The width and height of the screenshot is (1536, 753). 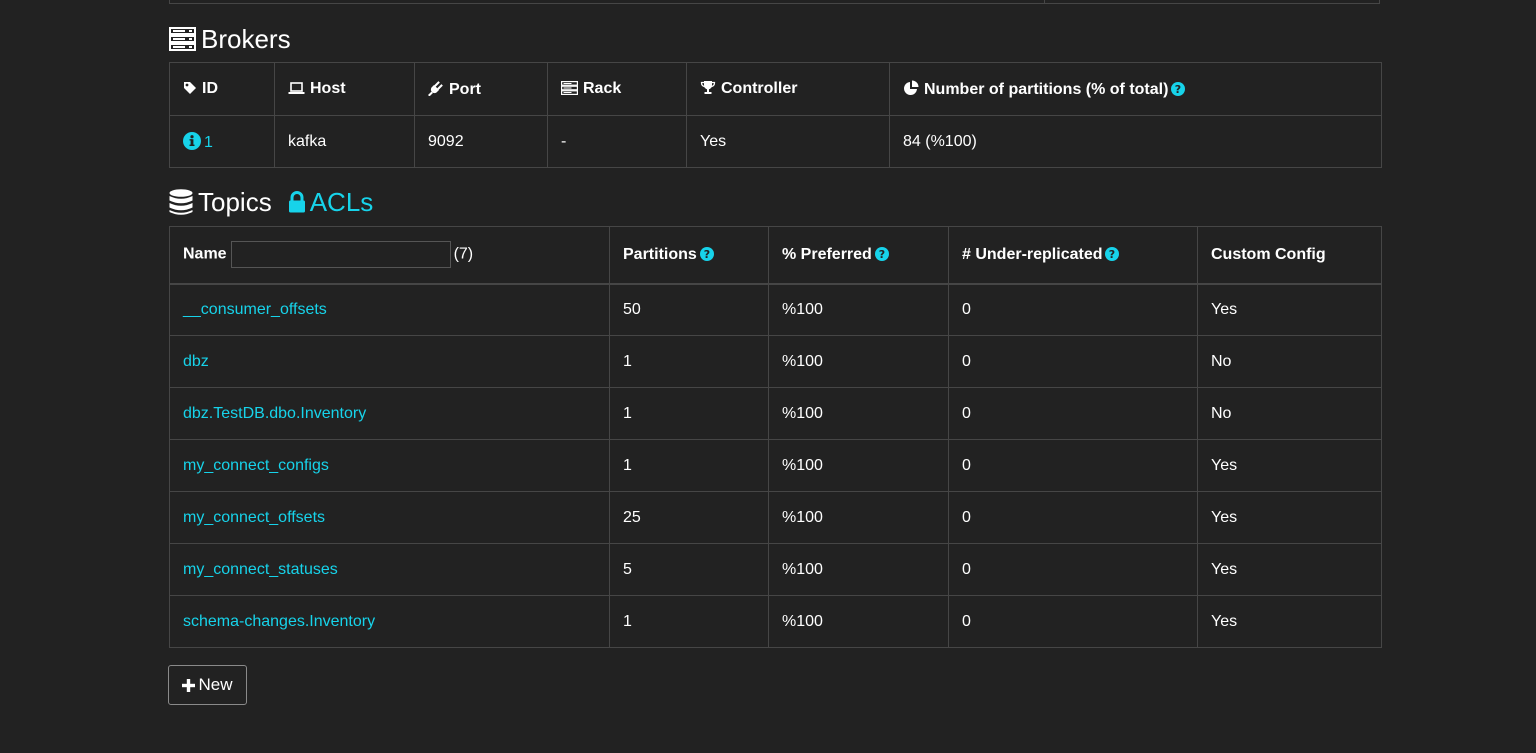 What do you see at coordinates (617, 89) in the screenshot?
I see `brokers-col-rack: Rack` at bounding box center [617, 89].